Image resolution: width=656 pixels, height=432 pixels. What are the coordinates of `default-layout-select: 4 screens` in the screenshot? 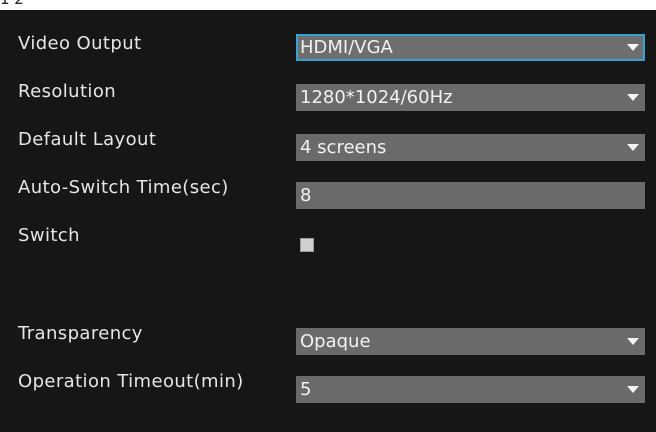 It's located at (470, 147).